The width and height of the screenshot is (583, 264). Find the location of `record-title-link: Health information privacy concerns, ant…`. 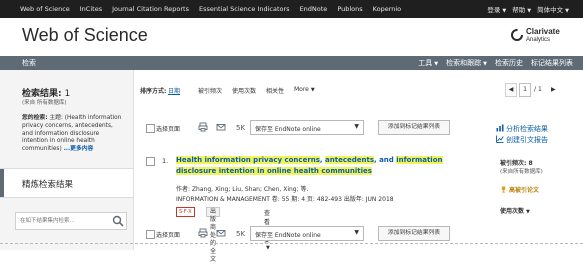

record-title-link: Health information privacy concerns, ant… is located at coordinates (326, 165).